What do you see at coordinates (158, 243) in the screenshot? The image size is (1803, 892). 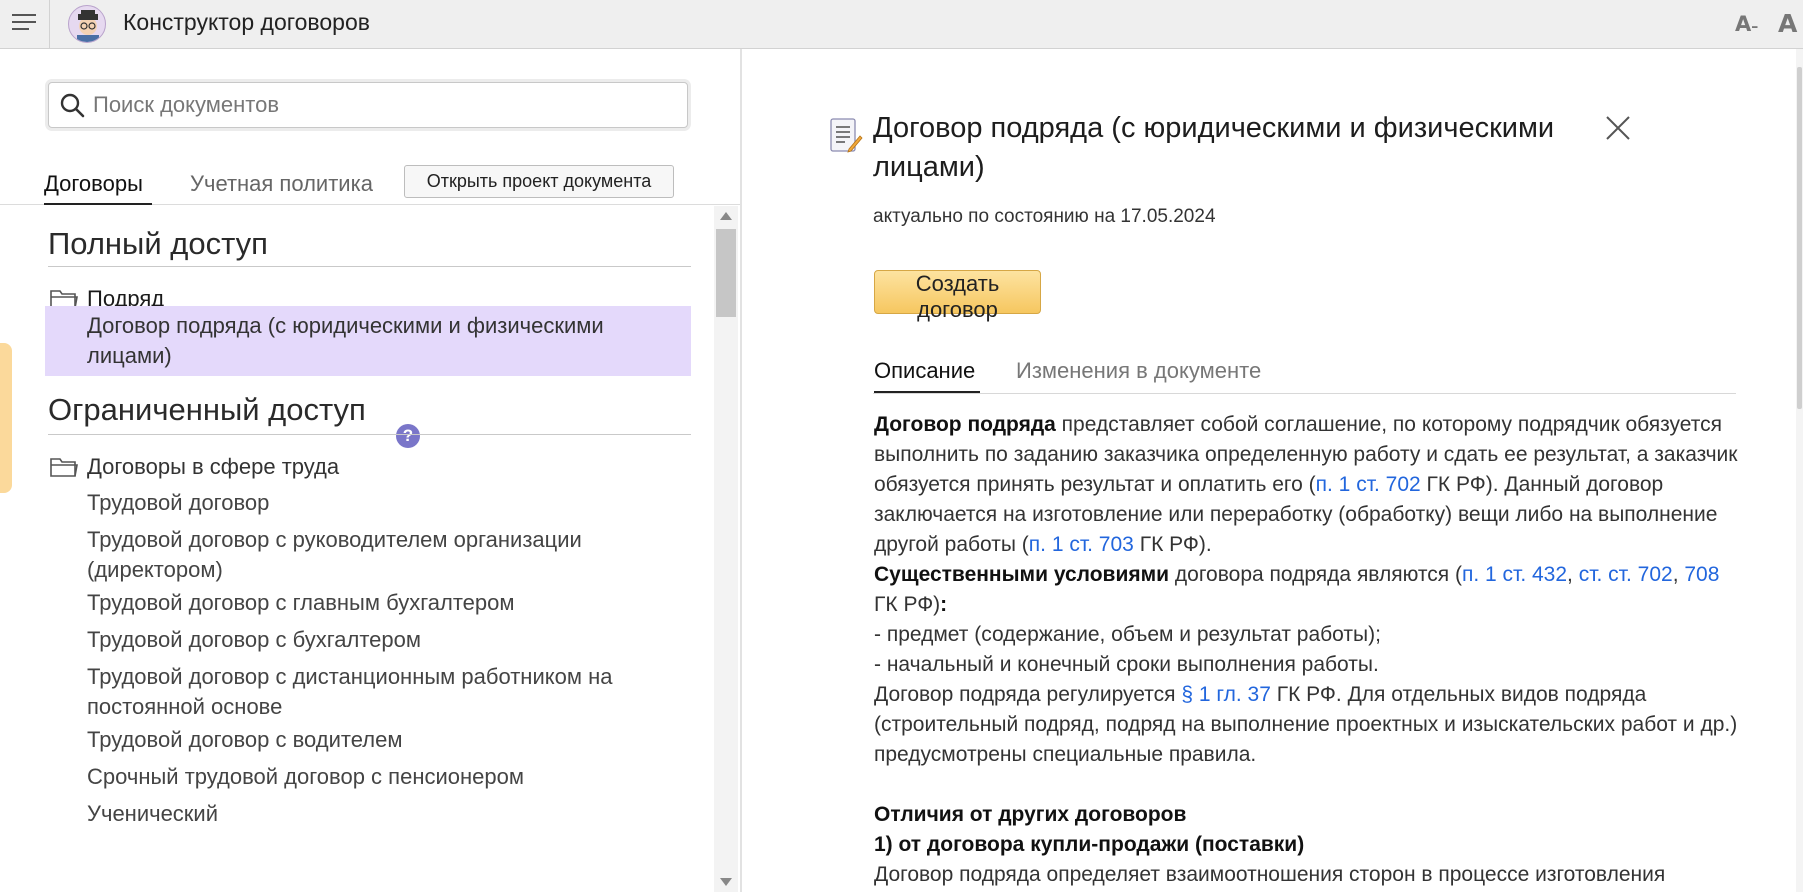 I see `section-full-access: Полный доступ` at bounding box center [158, 243].